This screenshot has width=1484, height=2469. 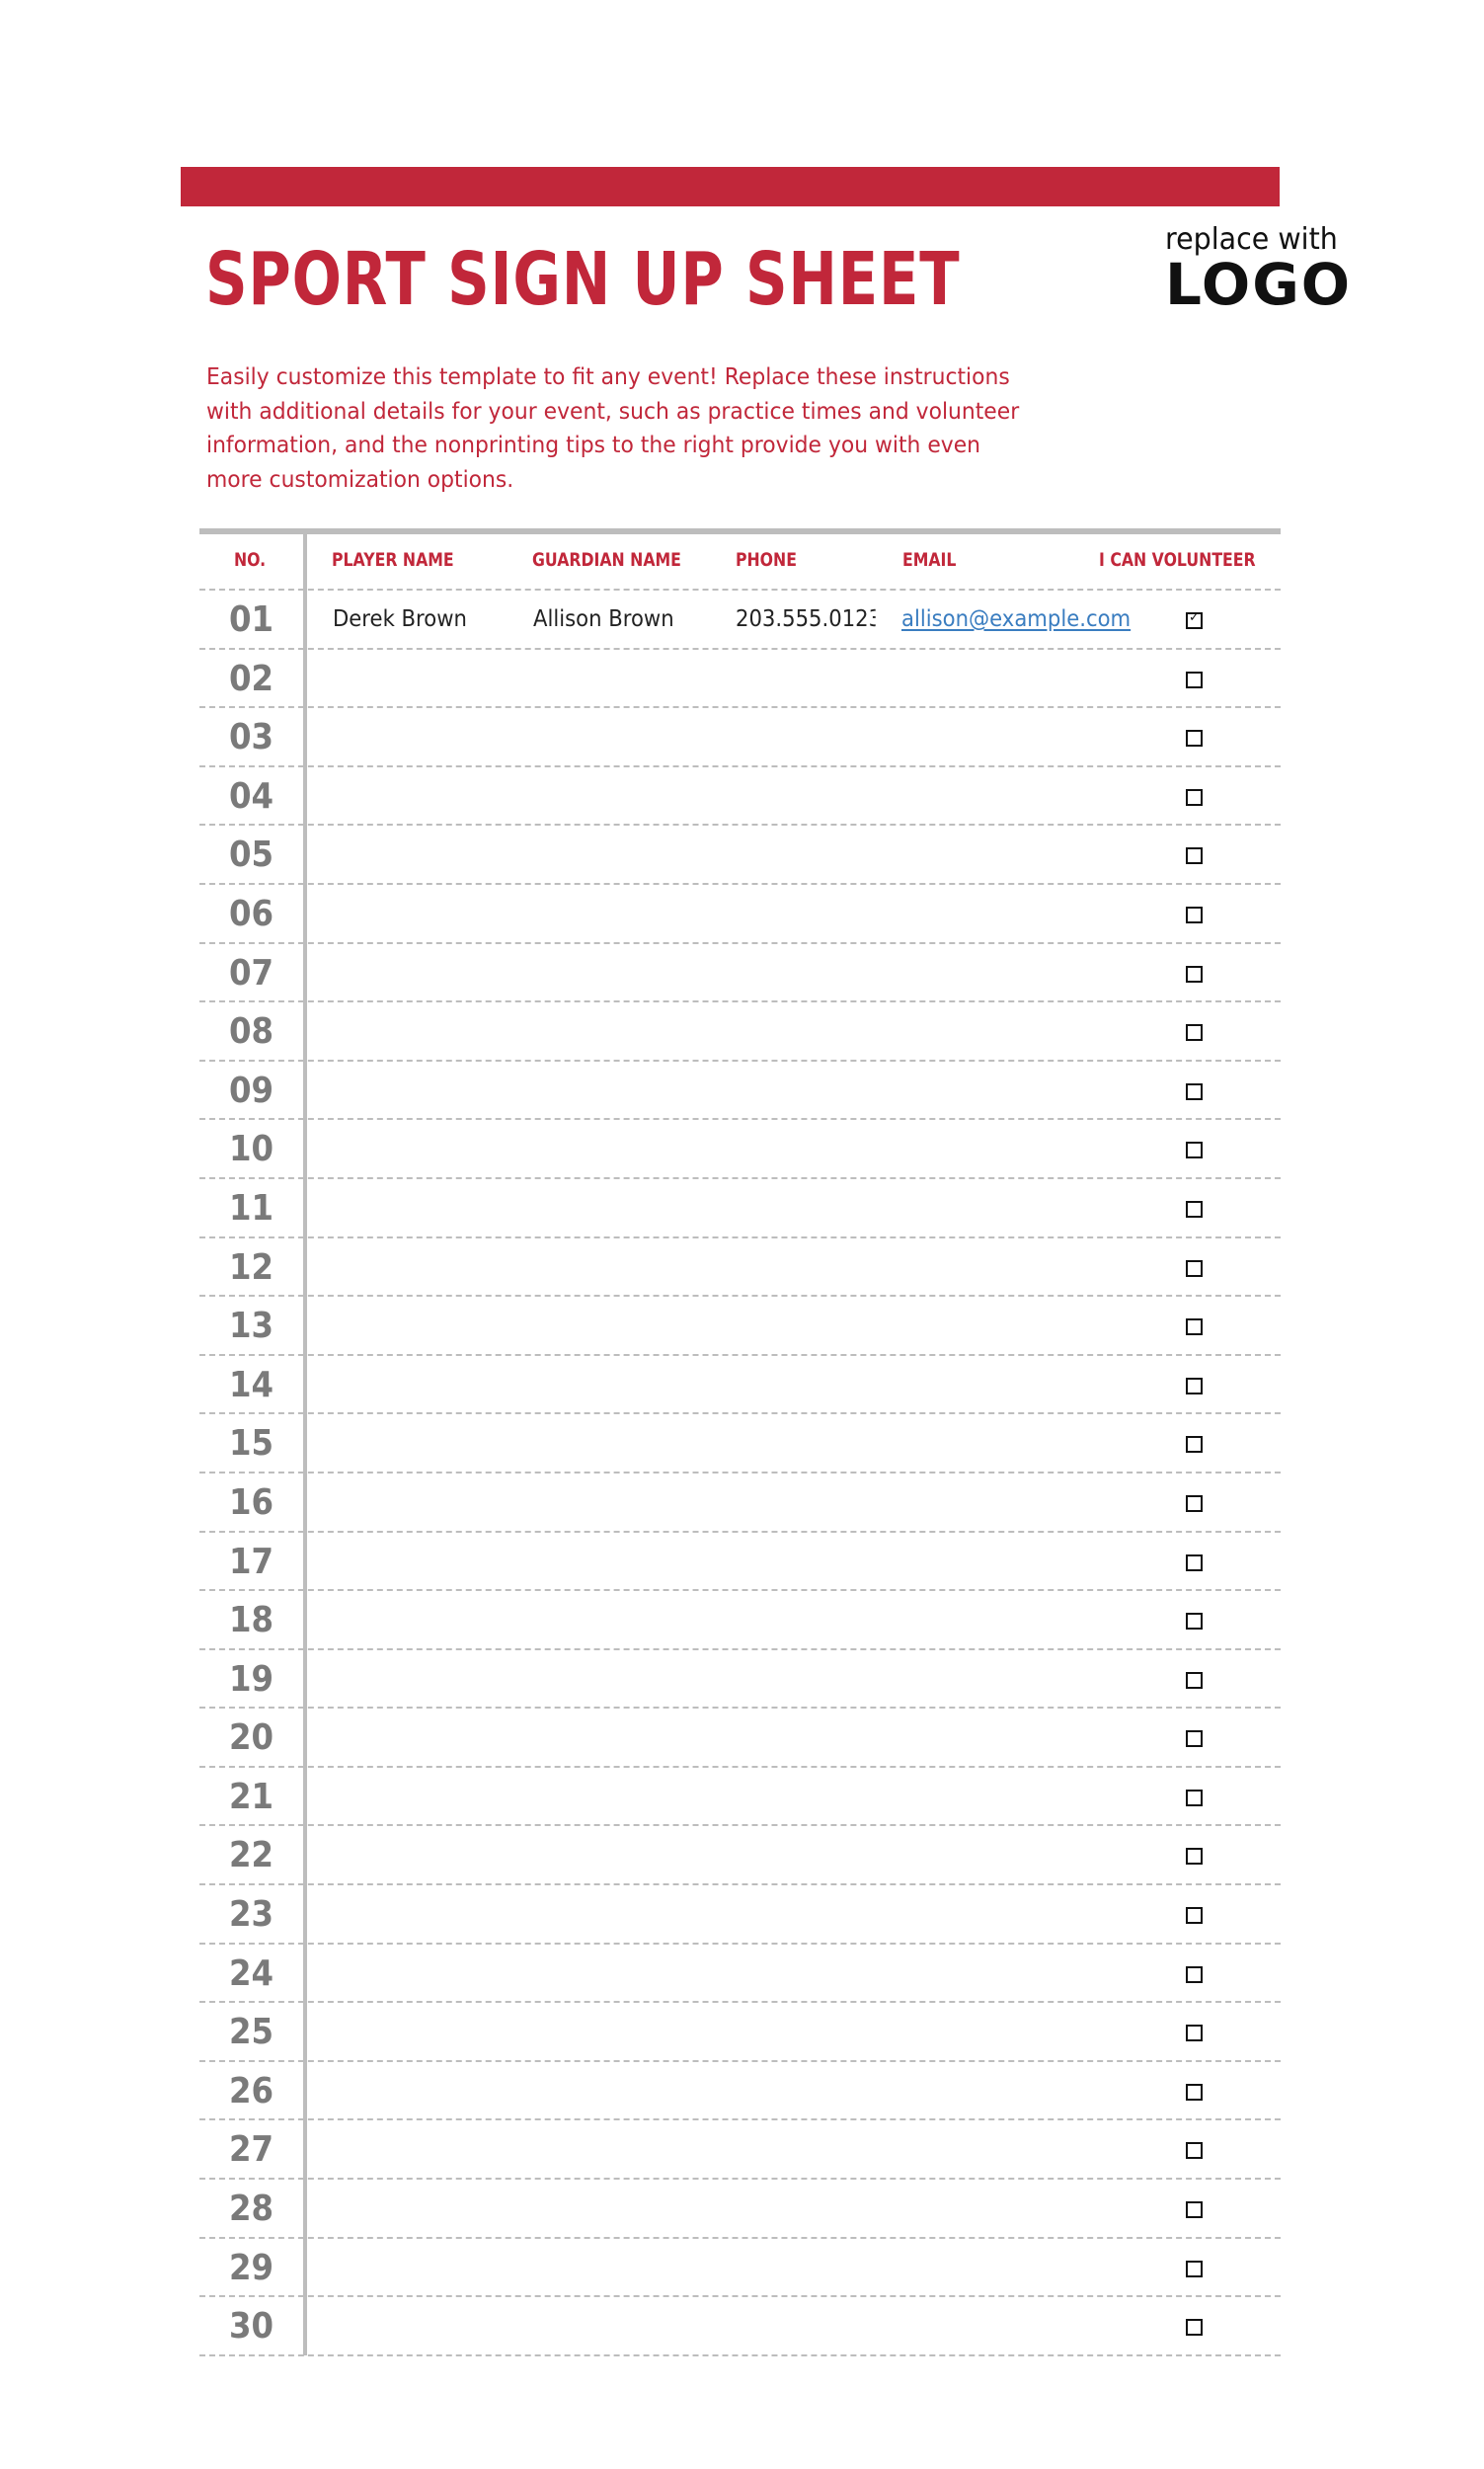 What do you see at coordinates (740, 1032) in the screenshot?
I see `table-row: 08` at bounding box center [740, 1032].